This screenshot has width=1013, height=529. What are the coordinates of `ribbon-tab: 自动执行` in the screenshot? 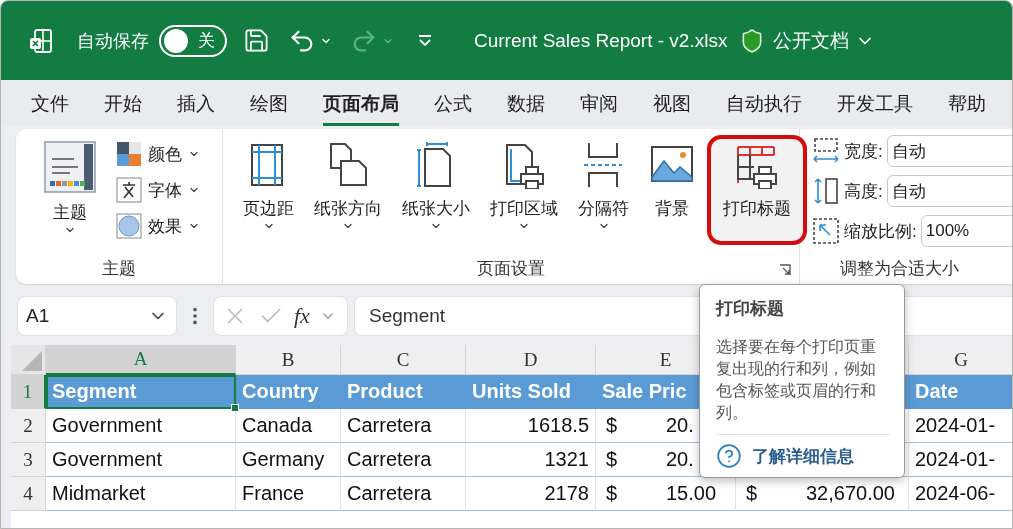 It's located at (764, 105).